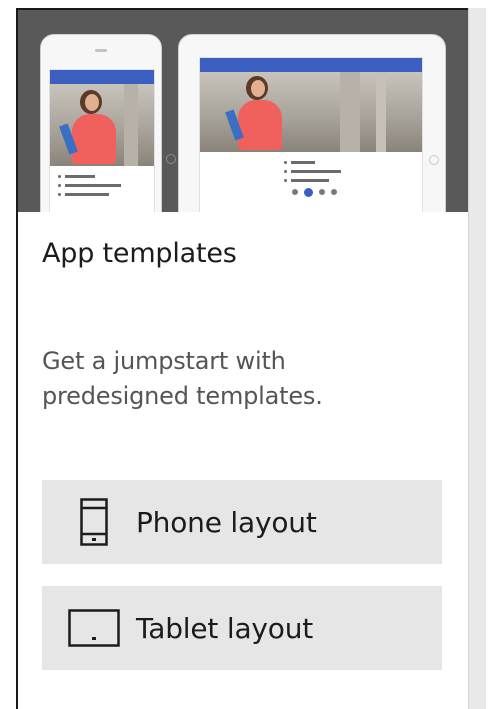 This screenshot has width=490, height=709. Describe the element at coordinates (94, 628) in the screenshot. I see `tablet-icon` at that location.